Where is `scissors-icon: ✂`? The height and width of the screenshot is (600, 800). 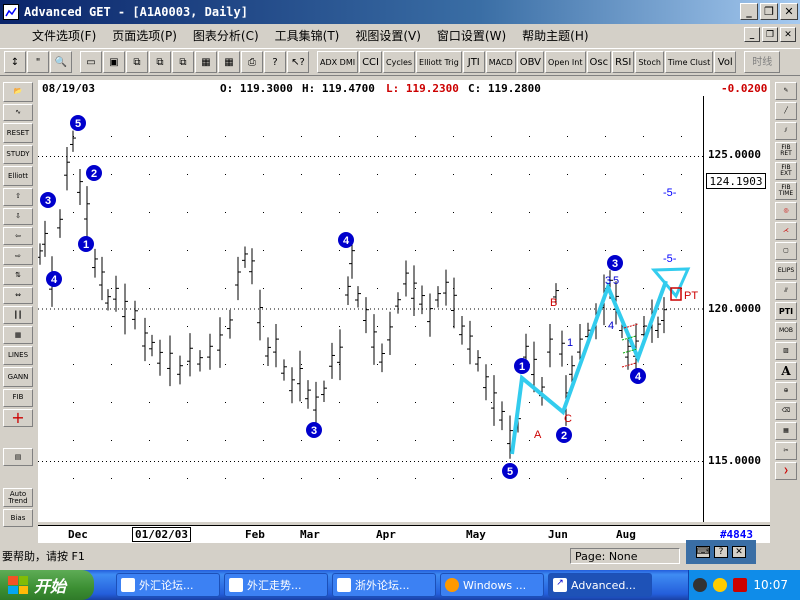 scissors-icon: ✂ is located at coordinates (786, 451).